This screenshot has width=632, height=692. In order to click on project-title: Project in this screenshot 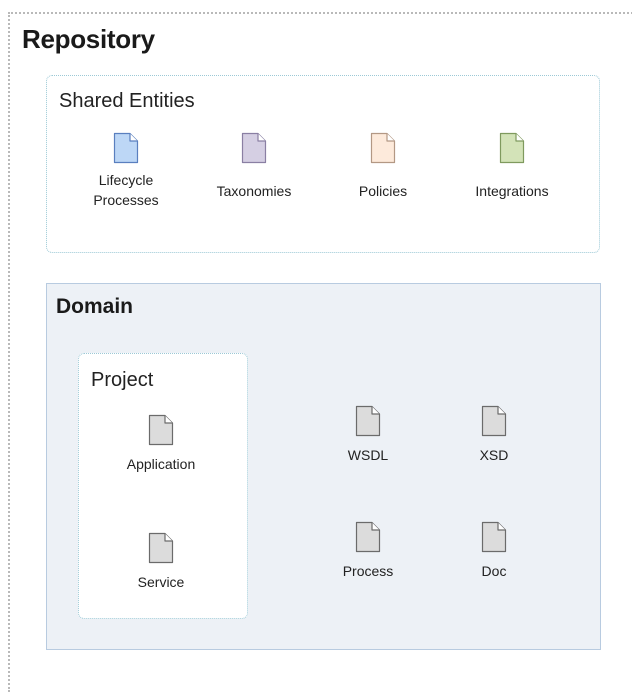, I will do `click(122, 380)`.